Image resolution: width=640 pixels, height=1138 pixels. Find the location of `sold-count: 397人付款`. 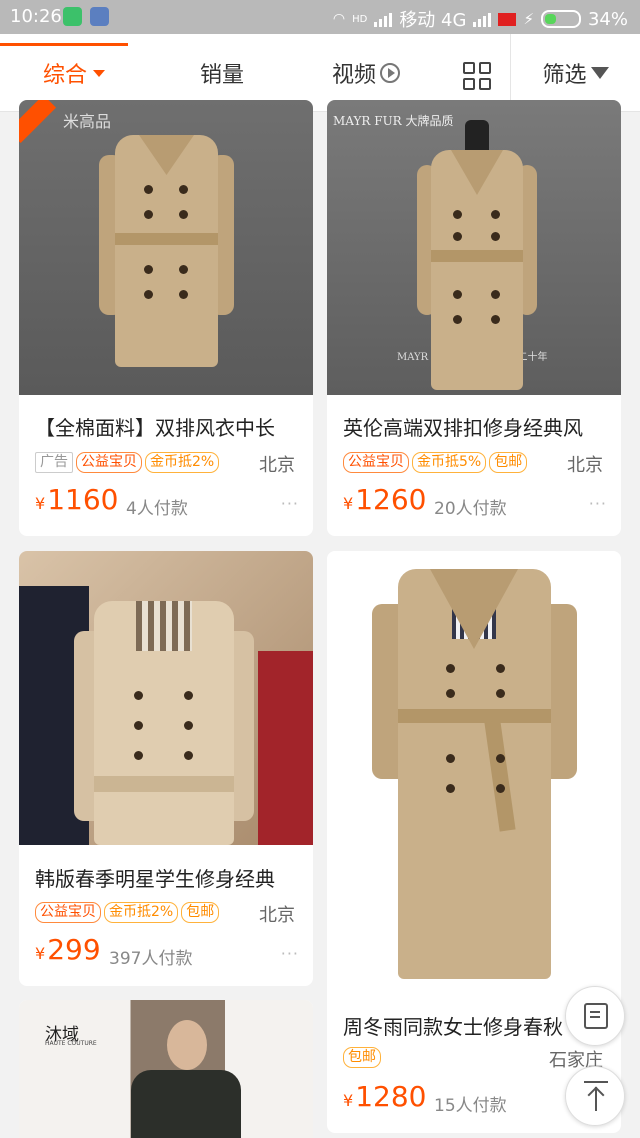

sold-count: 397人付款 is located at coordinates (151, 959).